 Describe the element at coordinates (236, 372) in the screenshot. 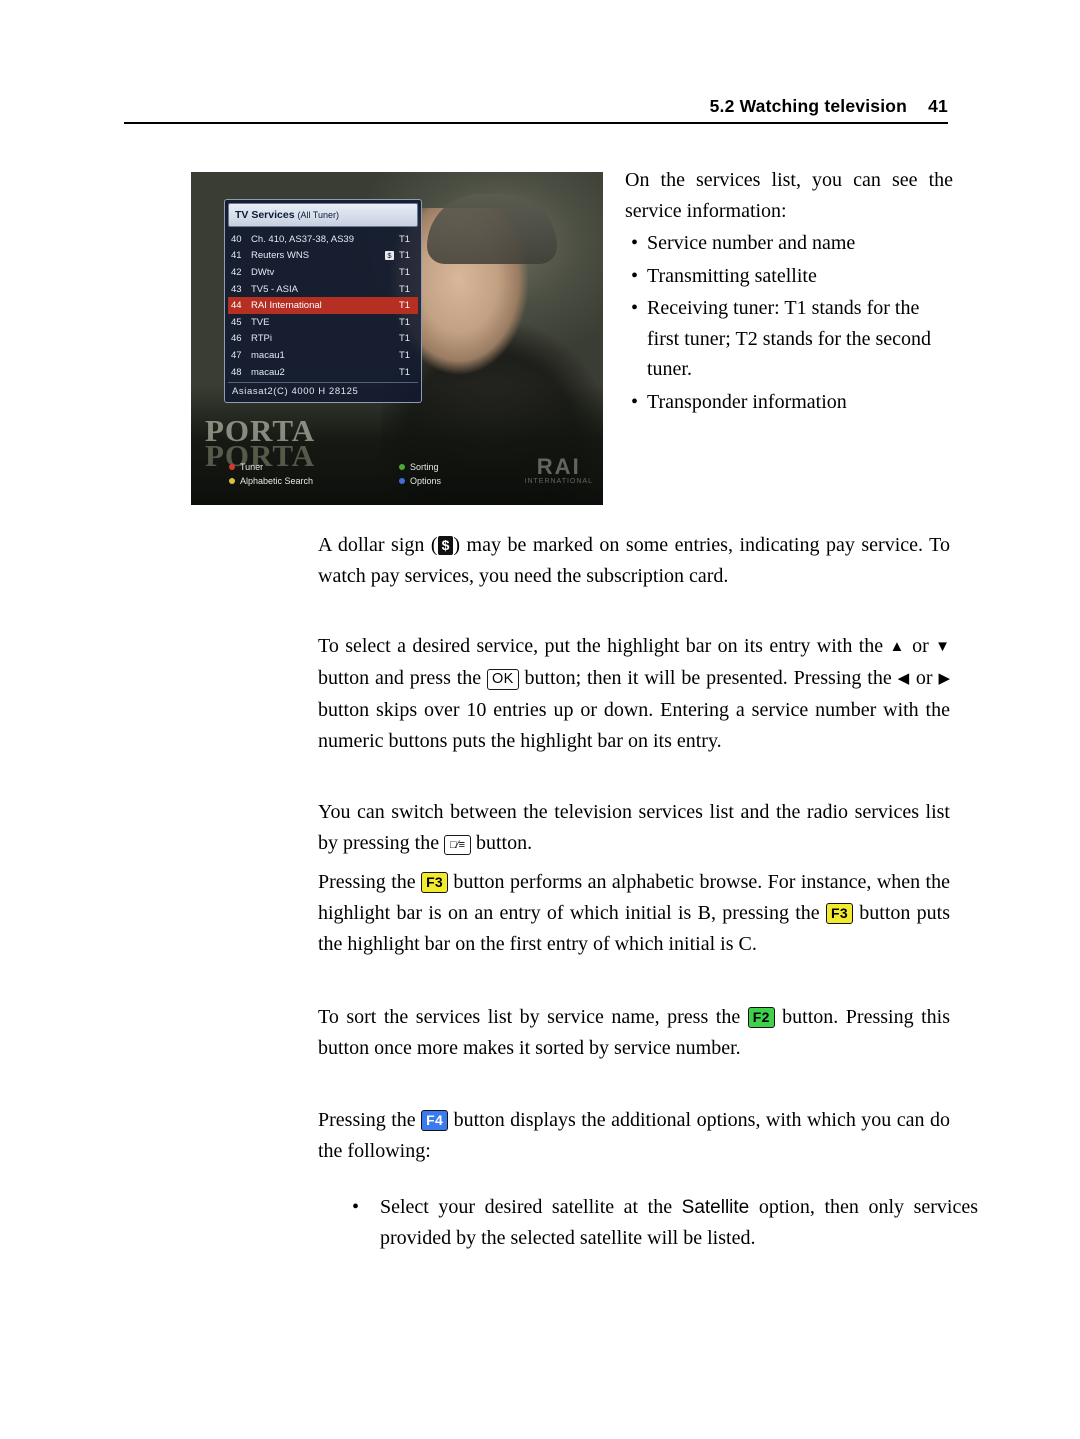

I see `service-number: 48` at that location.